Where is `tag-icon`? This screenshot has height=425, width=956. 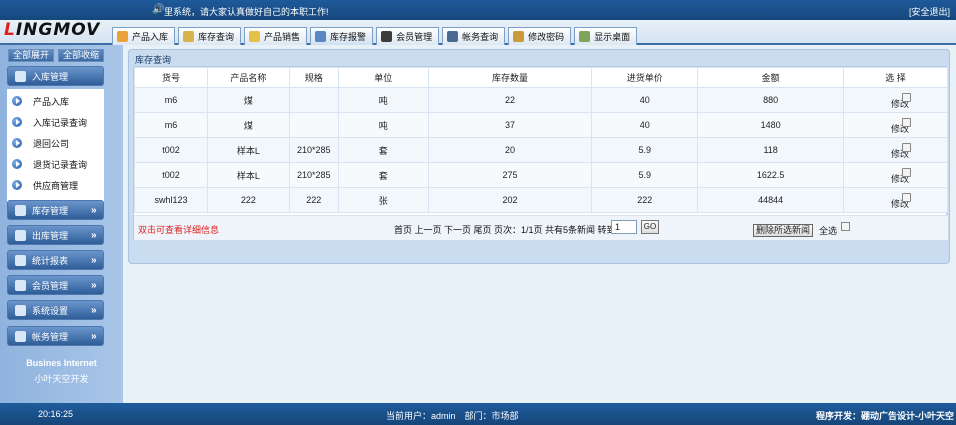 tag-icon is located at coordinates (255, 36).